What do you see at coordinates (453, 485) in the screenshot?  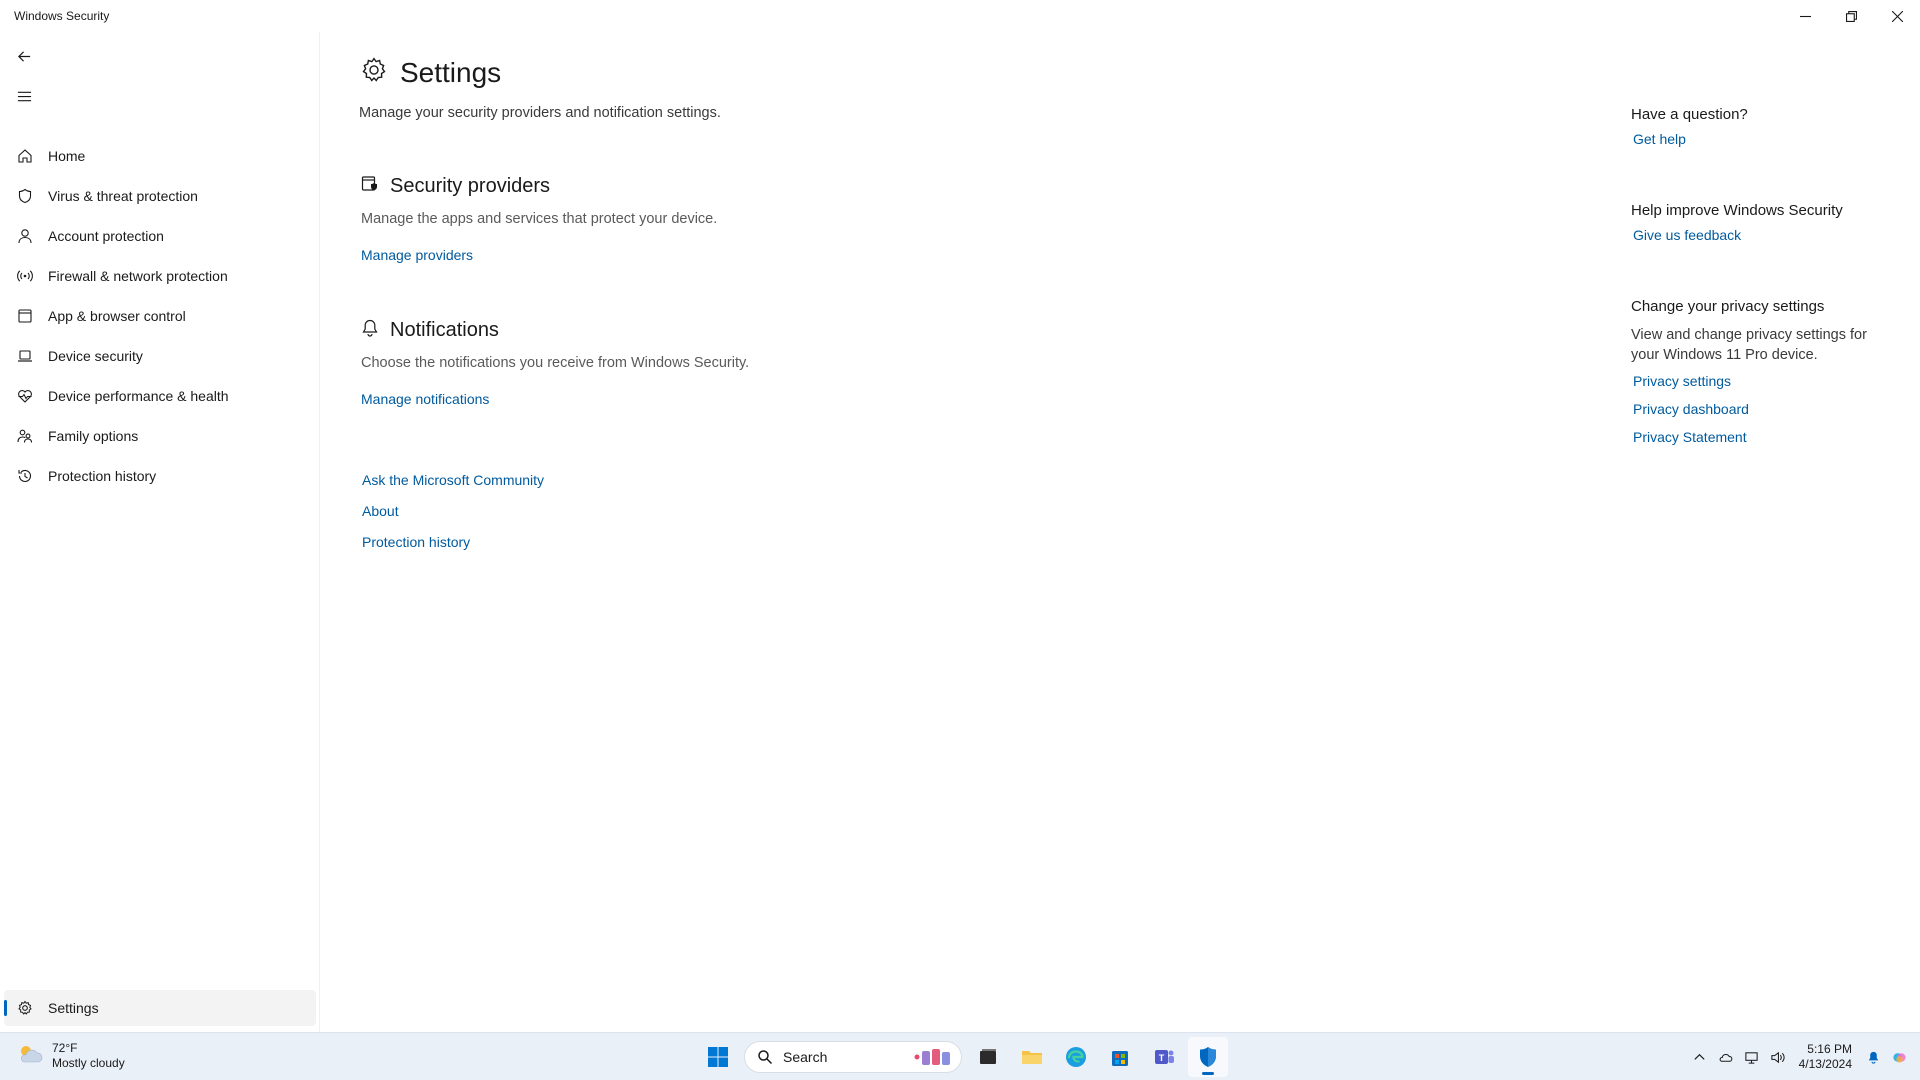 I see `ask-community-link: Ask the Microsoft Community` at bounding box center [453, 485].